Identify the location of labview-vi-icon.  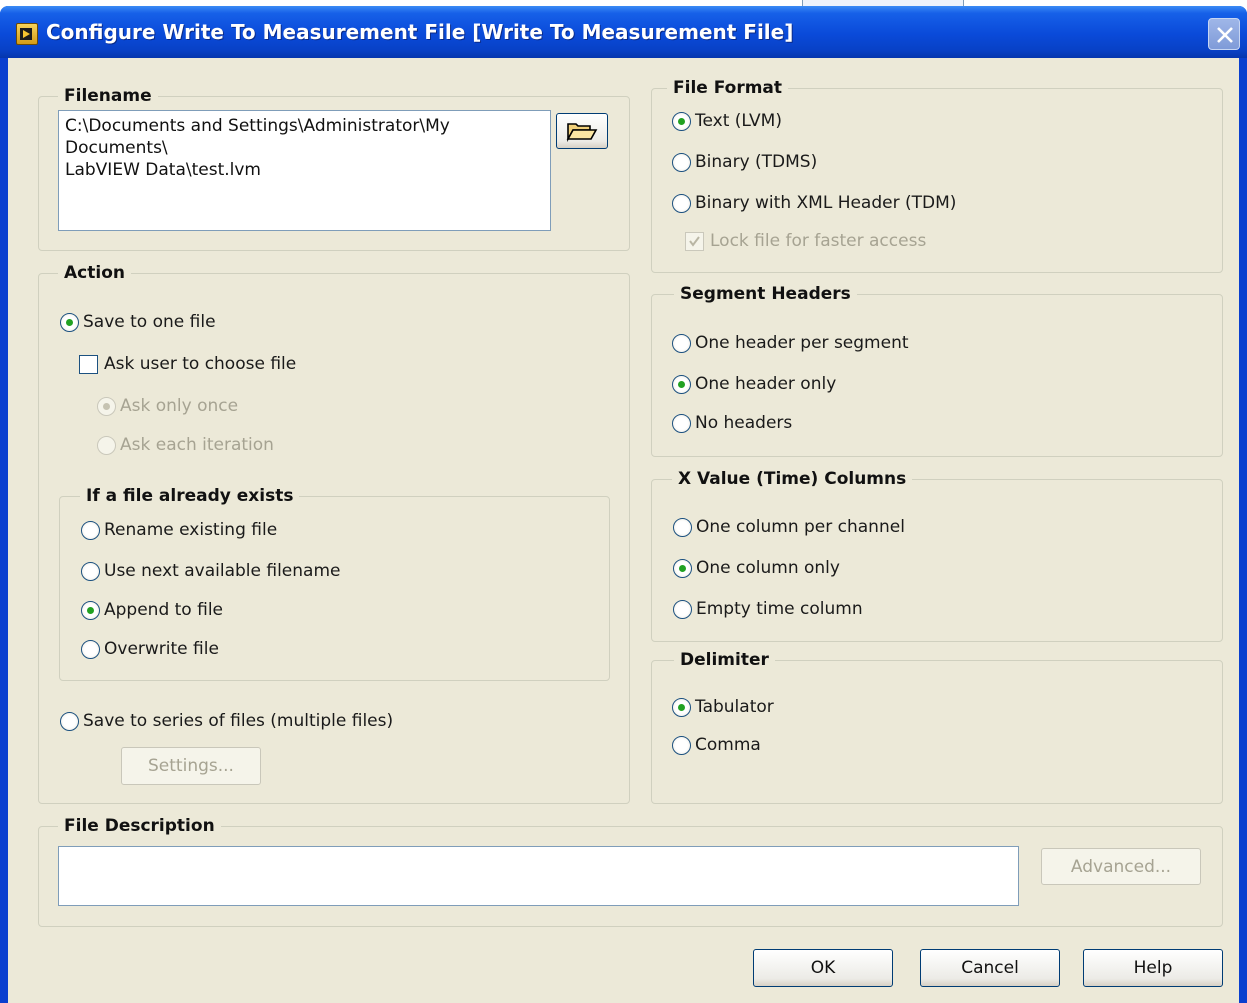
(27, 34).